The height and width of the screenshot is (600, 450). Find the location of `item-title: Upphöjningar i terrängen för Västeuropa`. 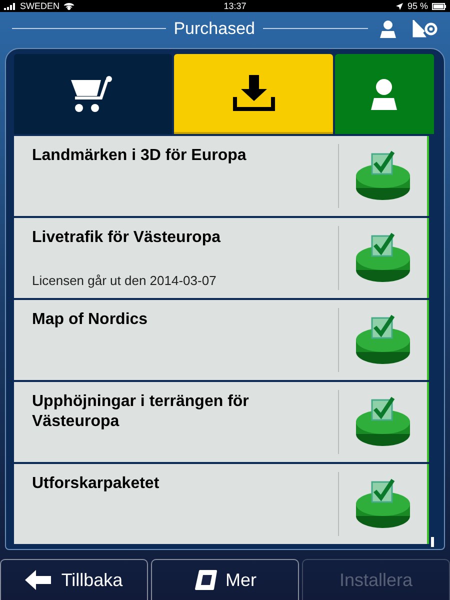

item-title: Upphöjningar i terrängen för Västeuropa is located at coordinates (141, 412).